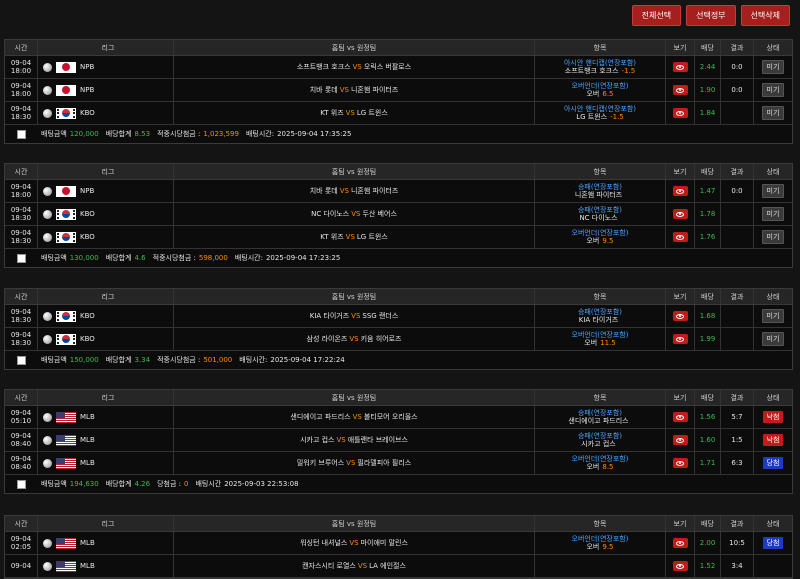 The width and height of the screenshot is (800, 579). I want to click on select-all-button: 전체선택, so click(656, 15).